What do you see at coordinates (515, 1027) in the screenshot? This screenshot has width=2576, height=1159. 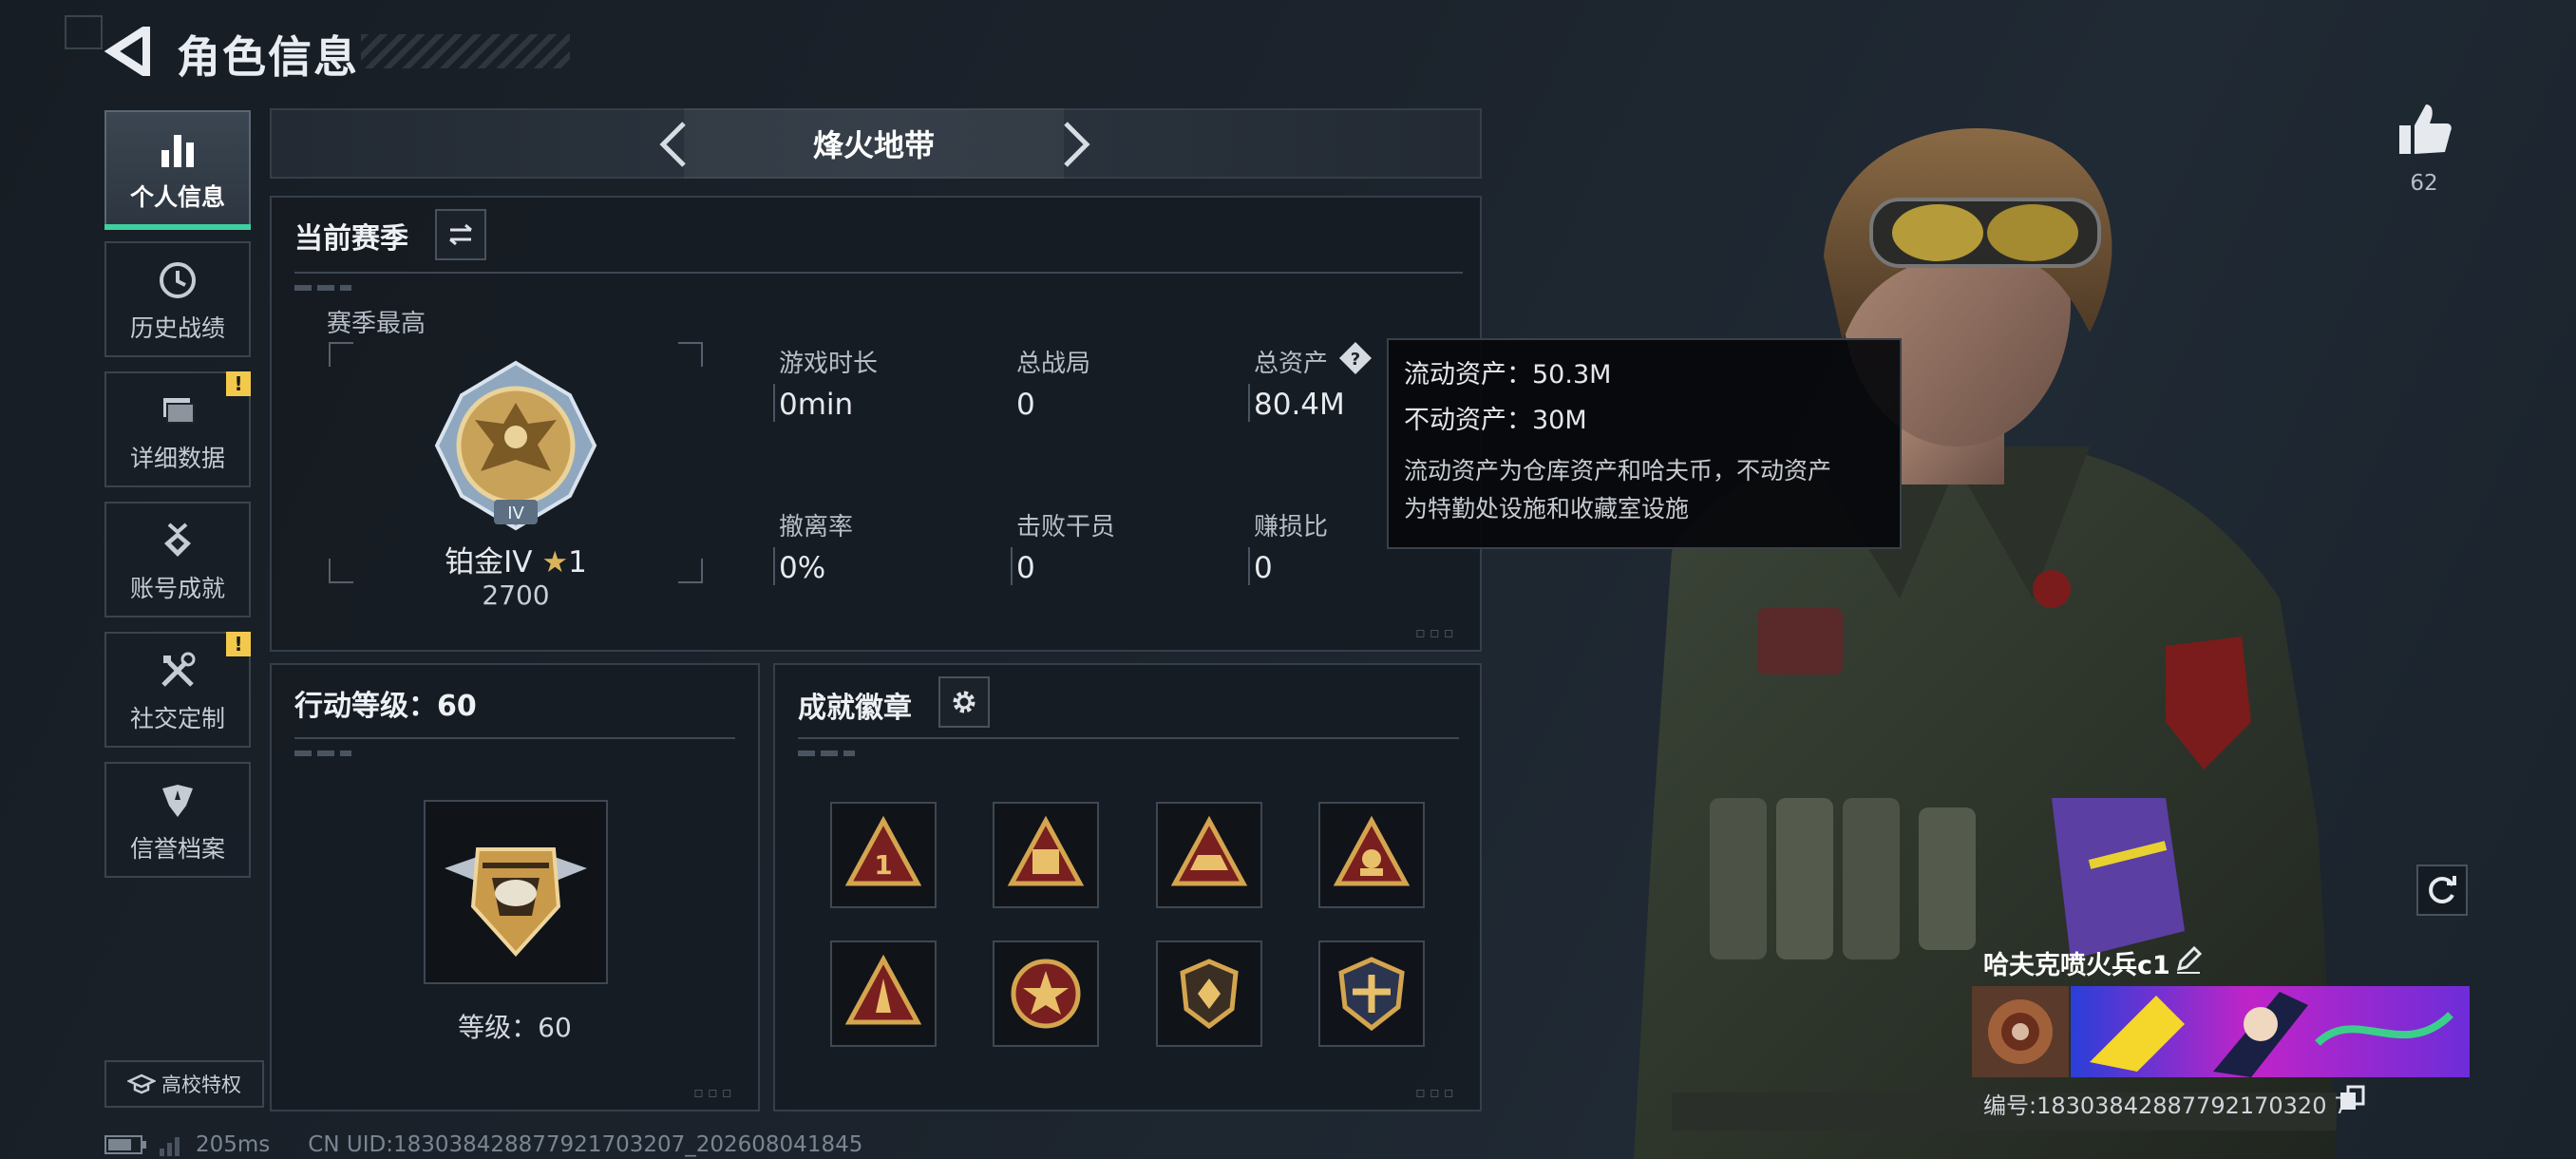 I see `level-text: 等级：60` at bounding box center [515, 1027].